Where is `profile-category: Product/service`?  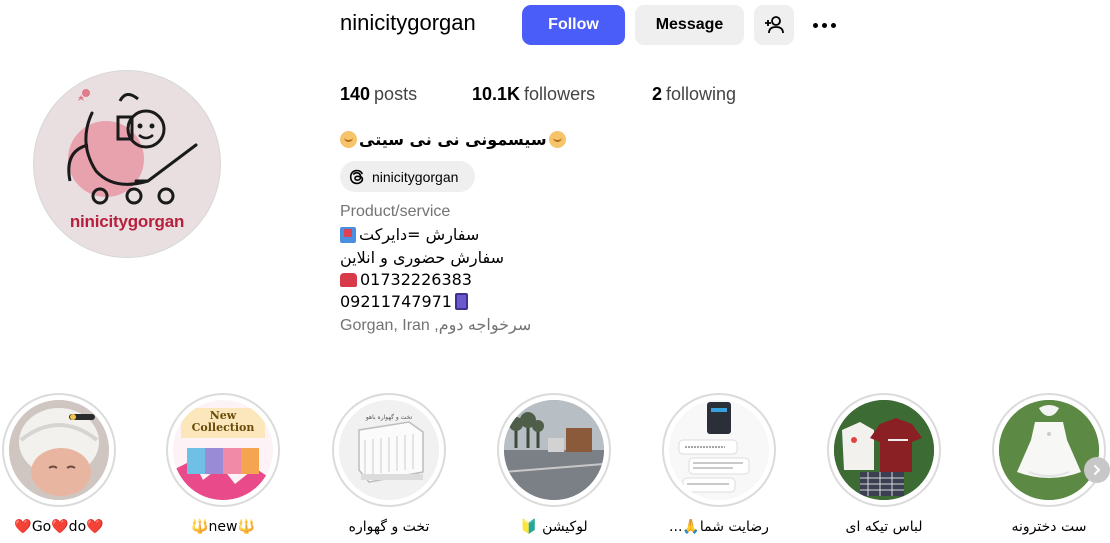 profile-category: Product/service is located at coordinates (395, 211).